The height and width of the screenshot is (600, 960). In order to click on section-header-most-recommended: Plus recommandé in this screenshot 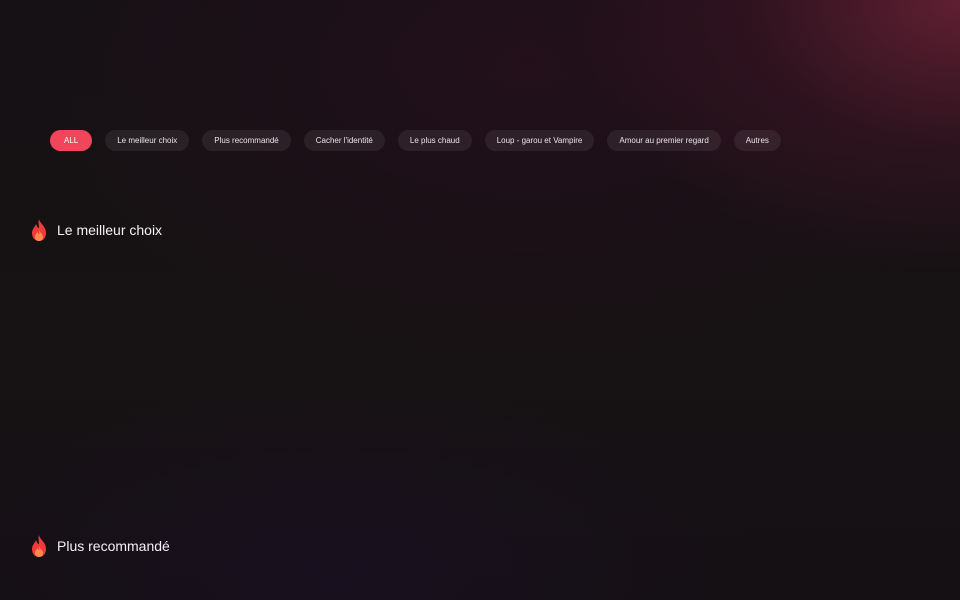, I will do `click(99, 546)`.